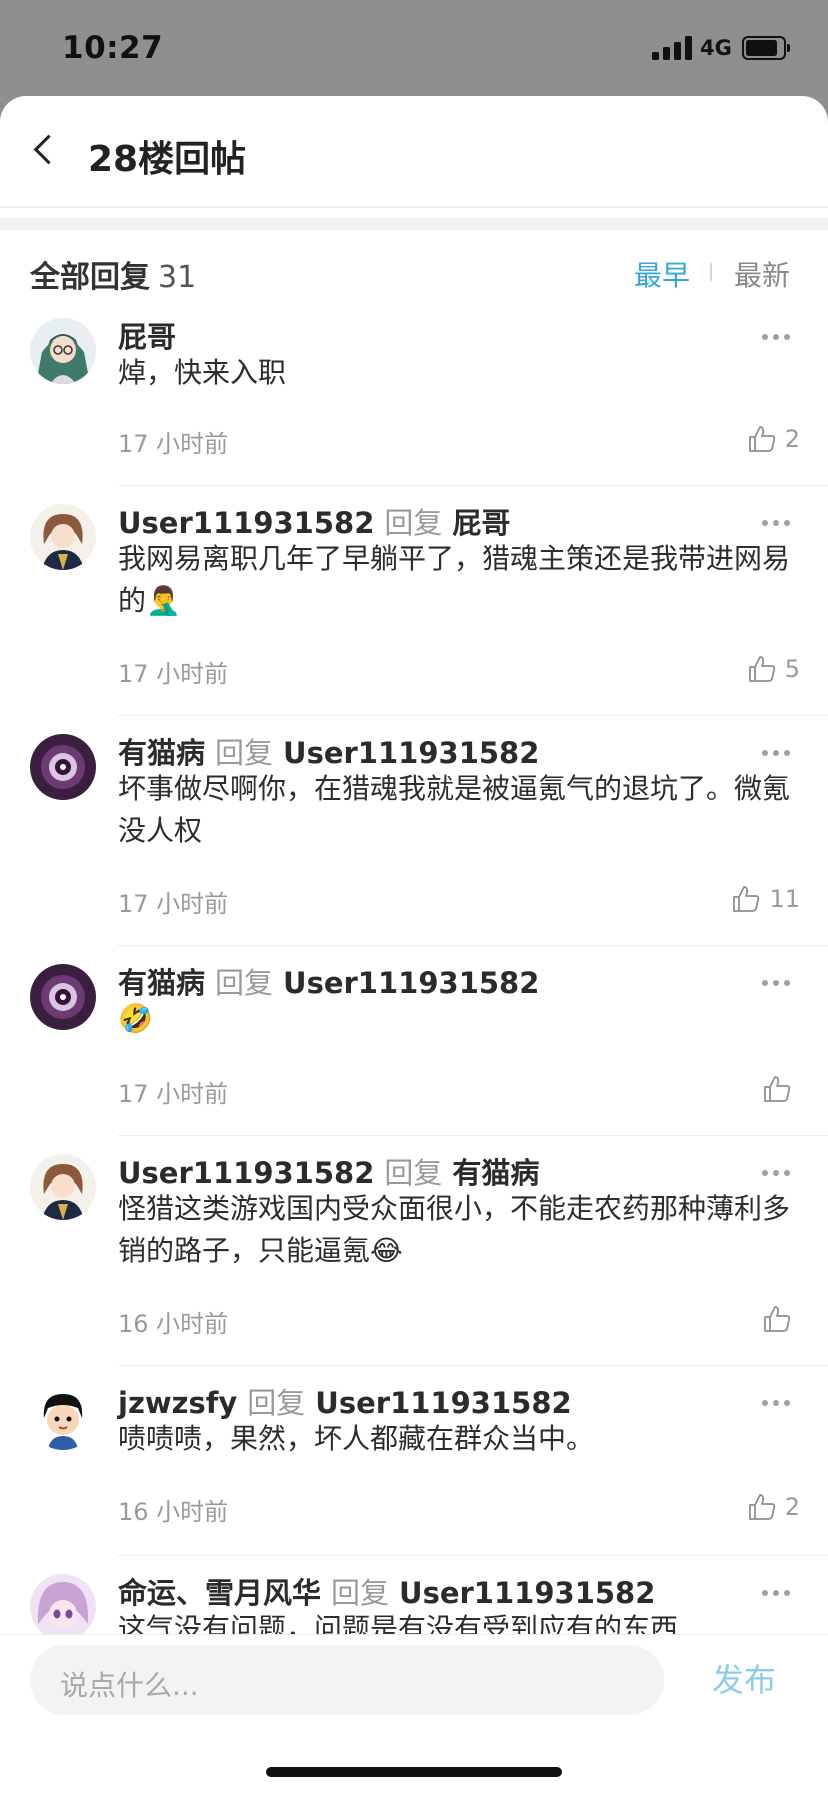 The image size is (828, 1793). Describe the element at coordinates (414, 151) in the screenshot. I see `nav-bar: 28楼回帖` at that location.